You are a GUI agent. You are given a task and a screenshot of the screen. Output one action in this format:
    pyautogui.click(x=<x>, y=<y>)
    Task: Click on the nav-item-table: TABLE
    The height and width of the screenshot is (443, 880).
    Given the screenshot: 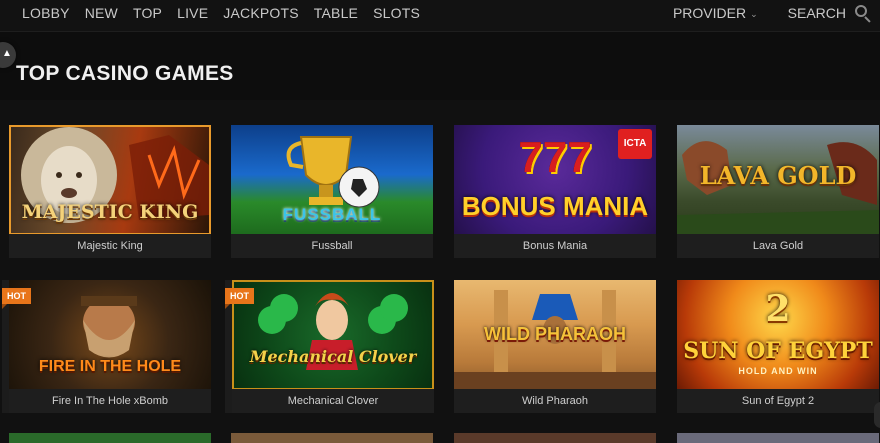 What is the action you would take?
    pyautogui.click(x=336, y=13)
    